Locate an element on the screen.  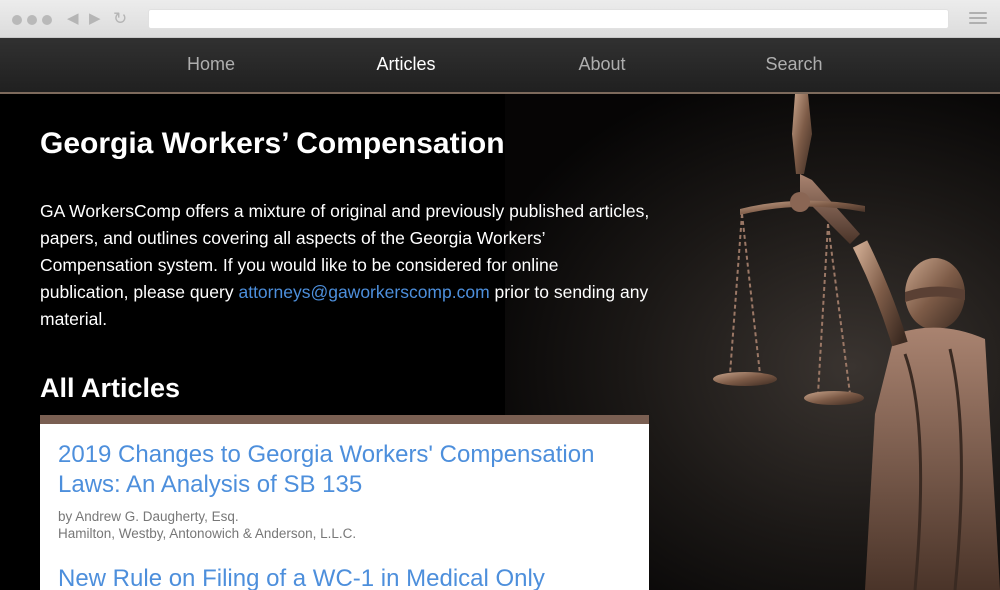
nav-search: Search is located at coordinates (794, 65).